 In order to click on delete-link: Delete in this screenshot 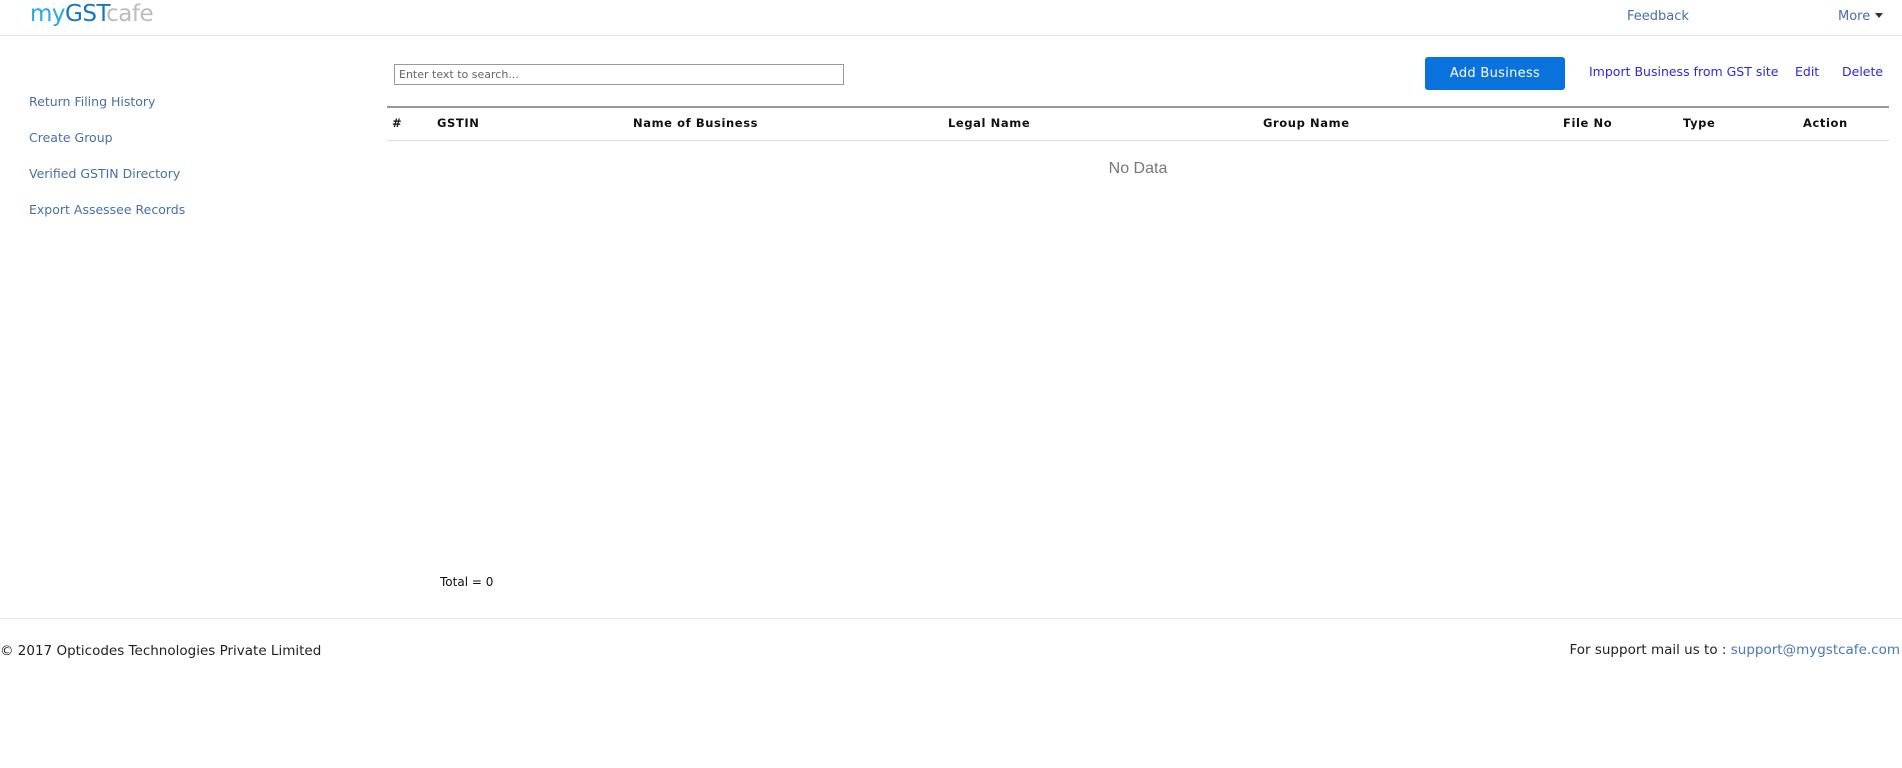, I will do `click(1862, 71)`.